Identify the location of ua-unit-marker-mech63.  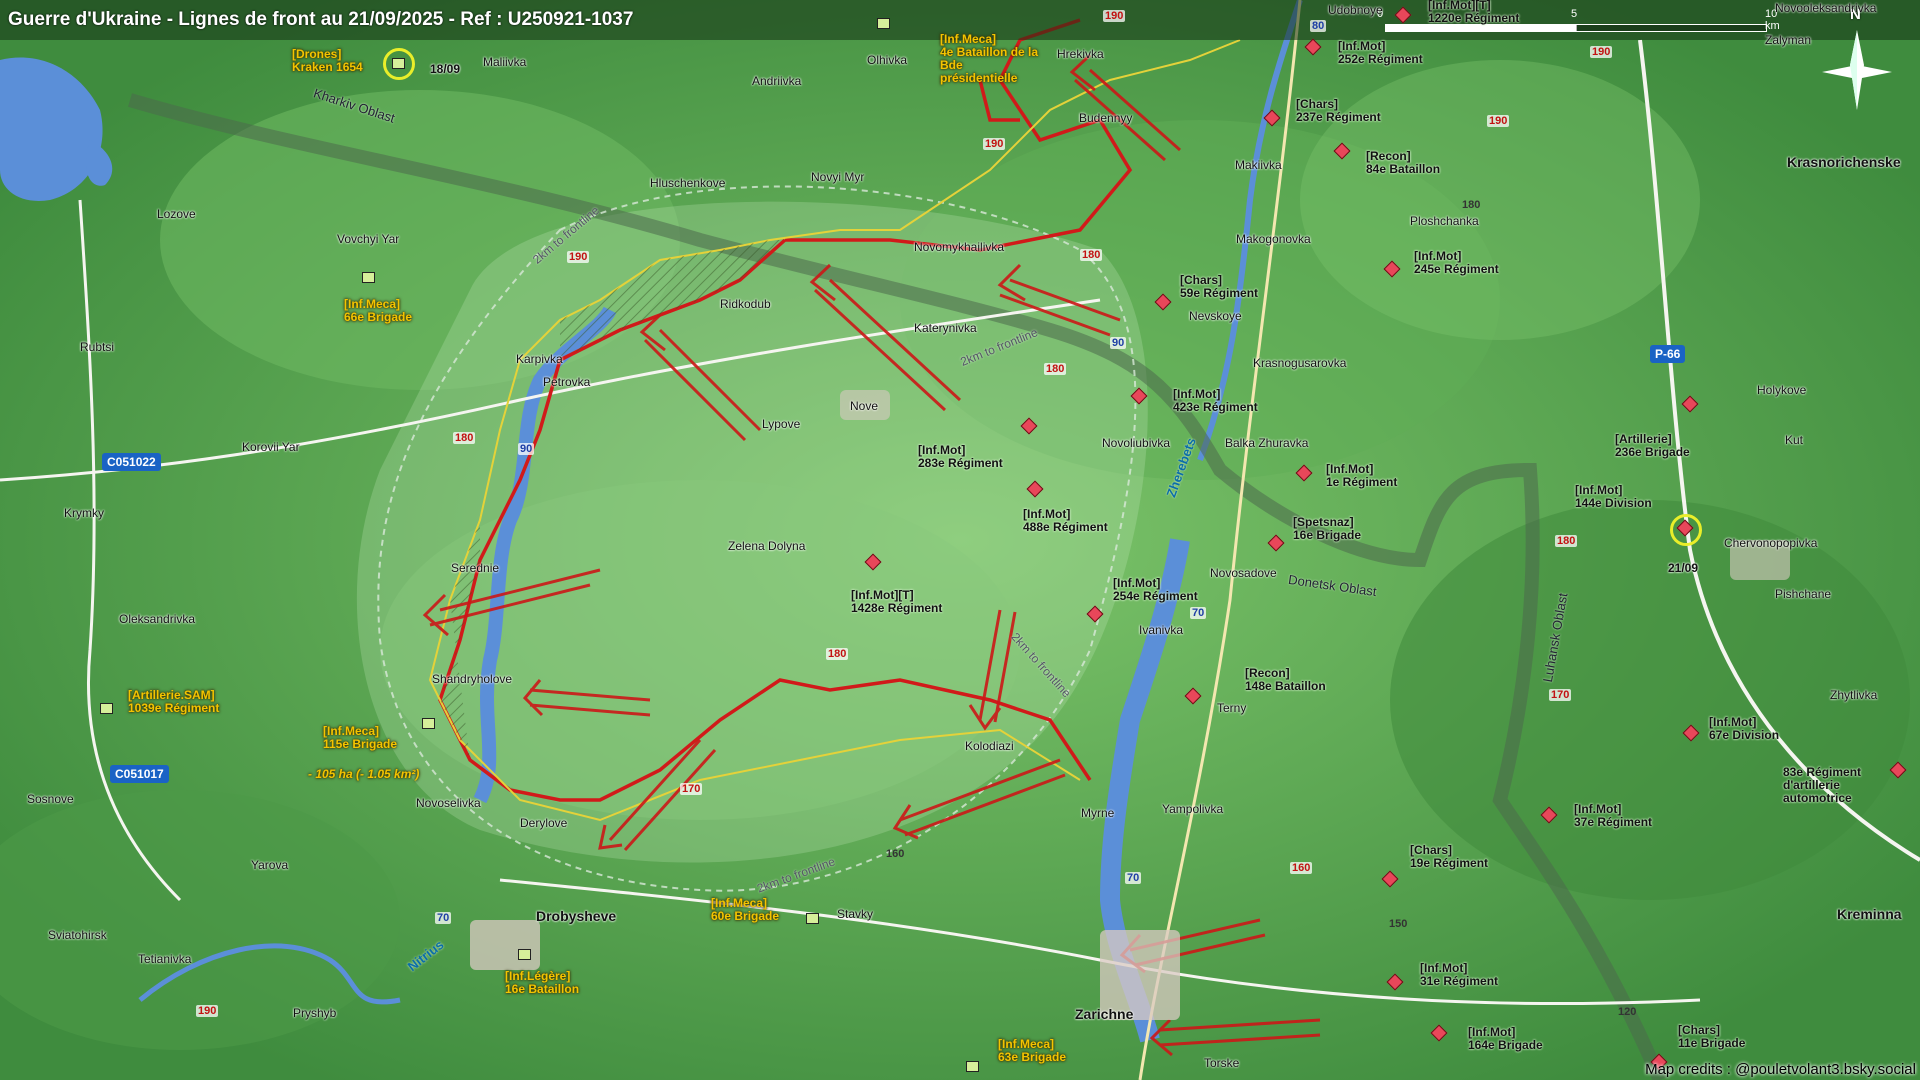
(972, 1066).